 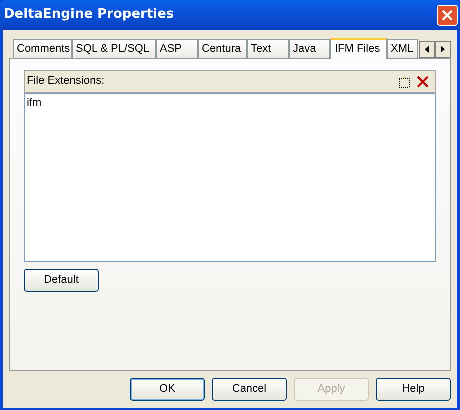 I want to click on list-label: File Extensions:, so click(x=66, y=82).